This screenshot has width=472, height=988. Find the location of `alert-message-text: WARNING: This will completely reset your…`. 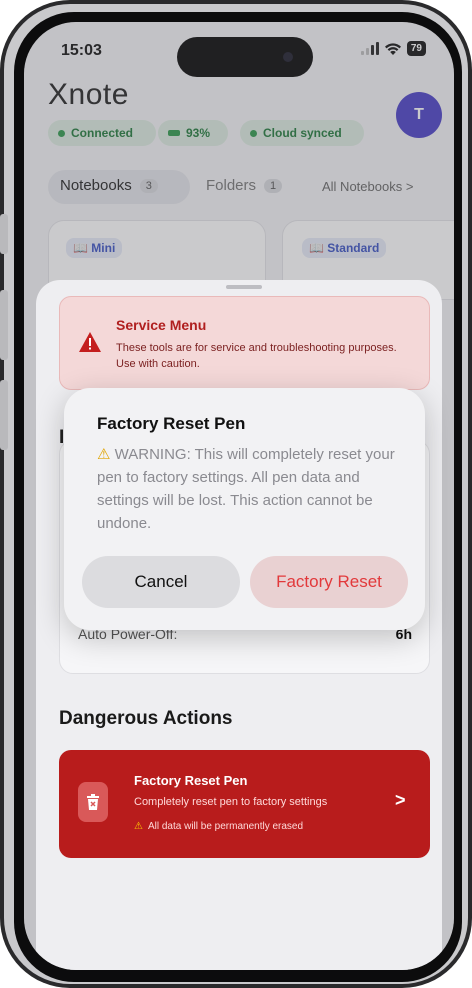

alert-message-text: WARNING: This will completely reset your… is located at coordinates (246, 489).